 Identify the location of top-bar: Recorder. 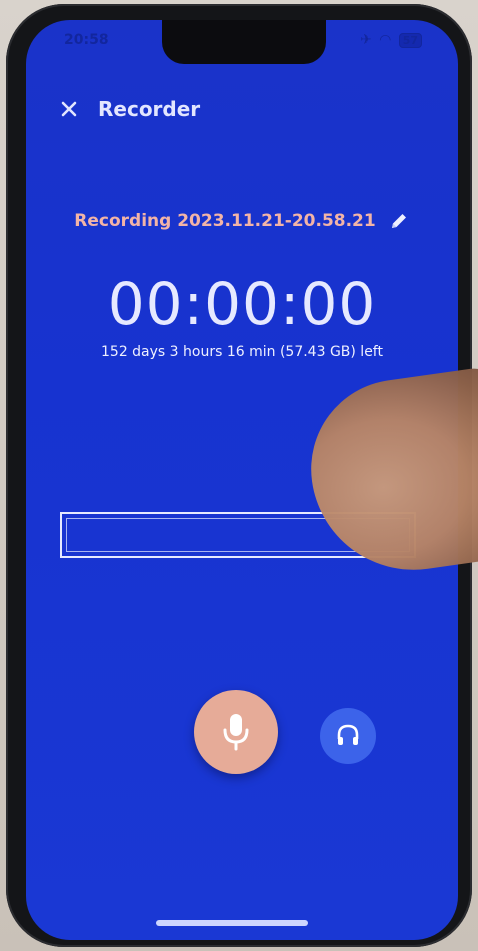
(128, 109).